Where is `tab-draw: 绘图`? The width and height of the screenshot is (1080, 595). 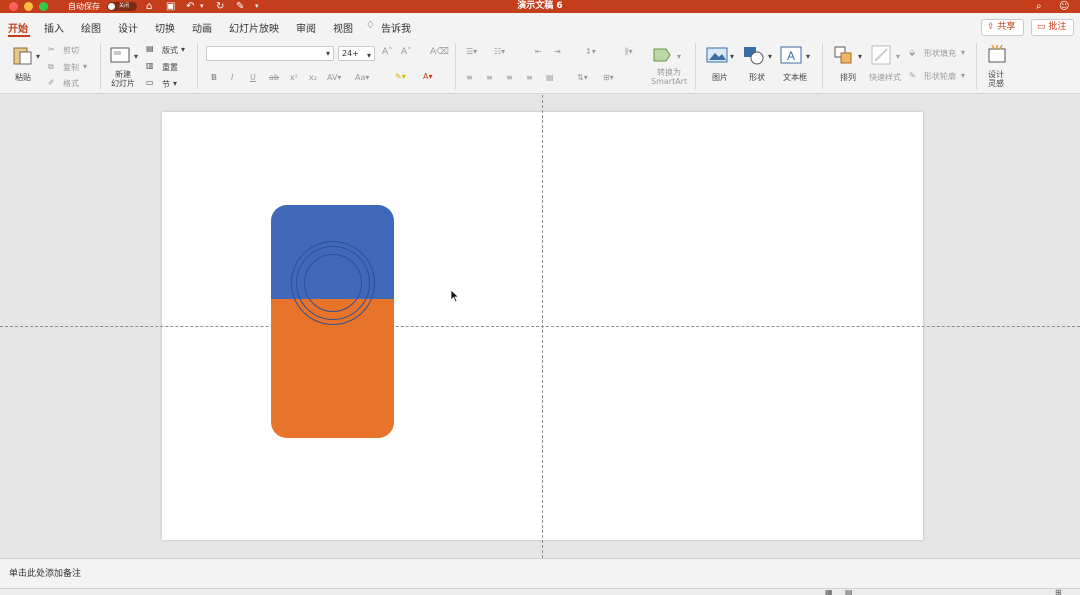 tab-draw: 绘图 is located at coordinates (91, 27).